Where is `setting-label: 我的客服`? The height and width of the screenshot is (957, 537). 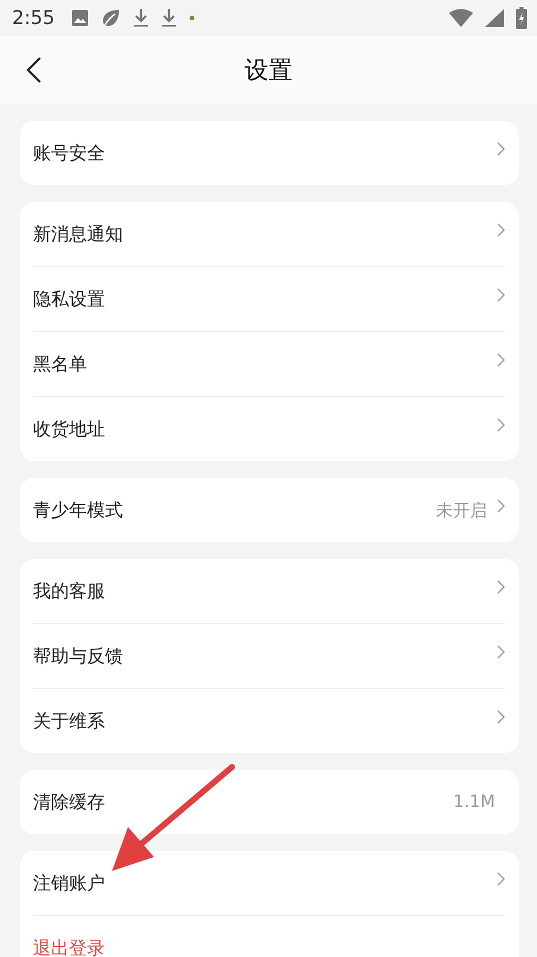
setting-label: 我的客服 is located at coordinates (69, 591).